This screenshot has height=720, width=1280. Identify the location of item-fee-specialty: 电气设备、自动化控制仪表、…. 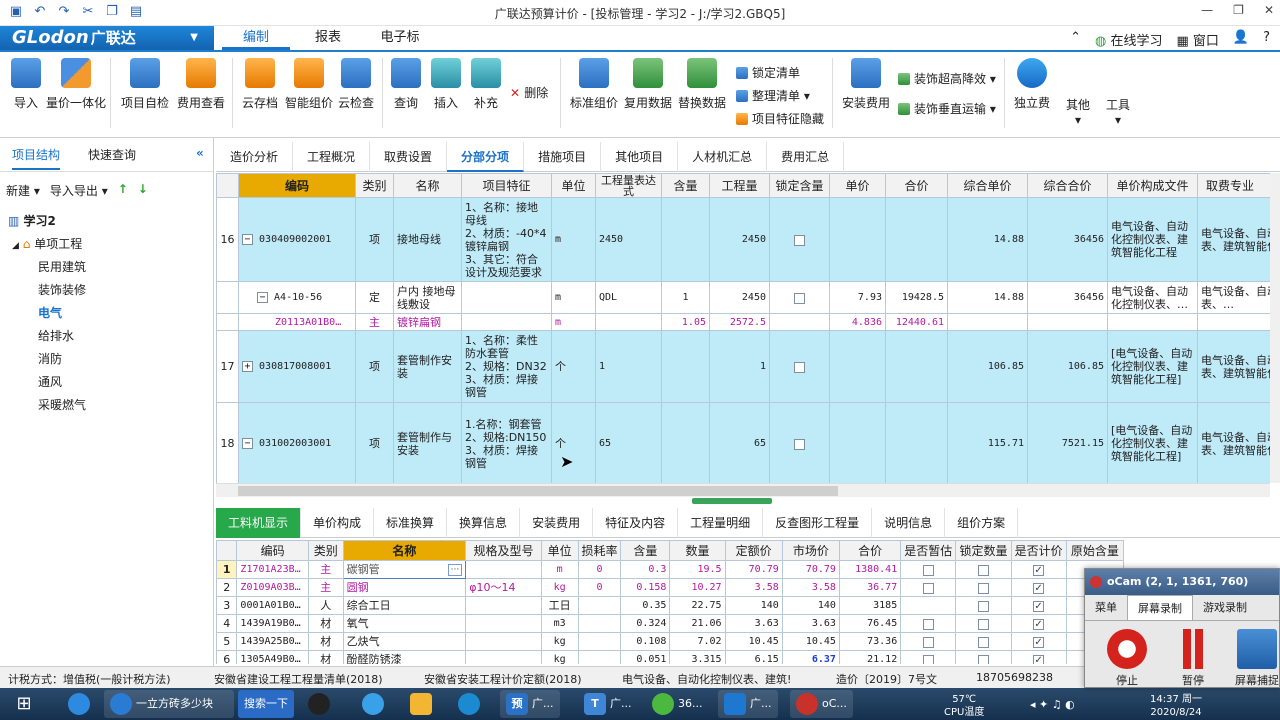
(1233, 297).